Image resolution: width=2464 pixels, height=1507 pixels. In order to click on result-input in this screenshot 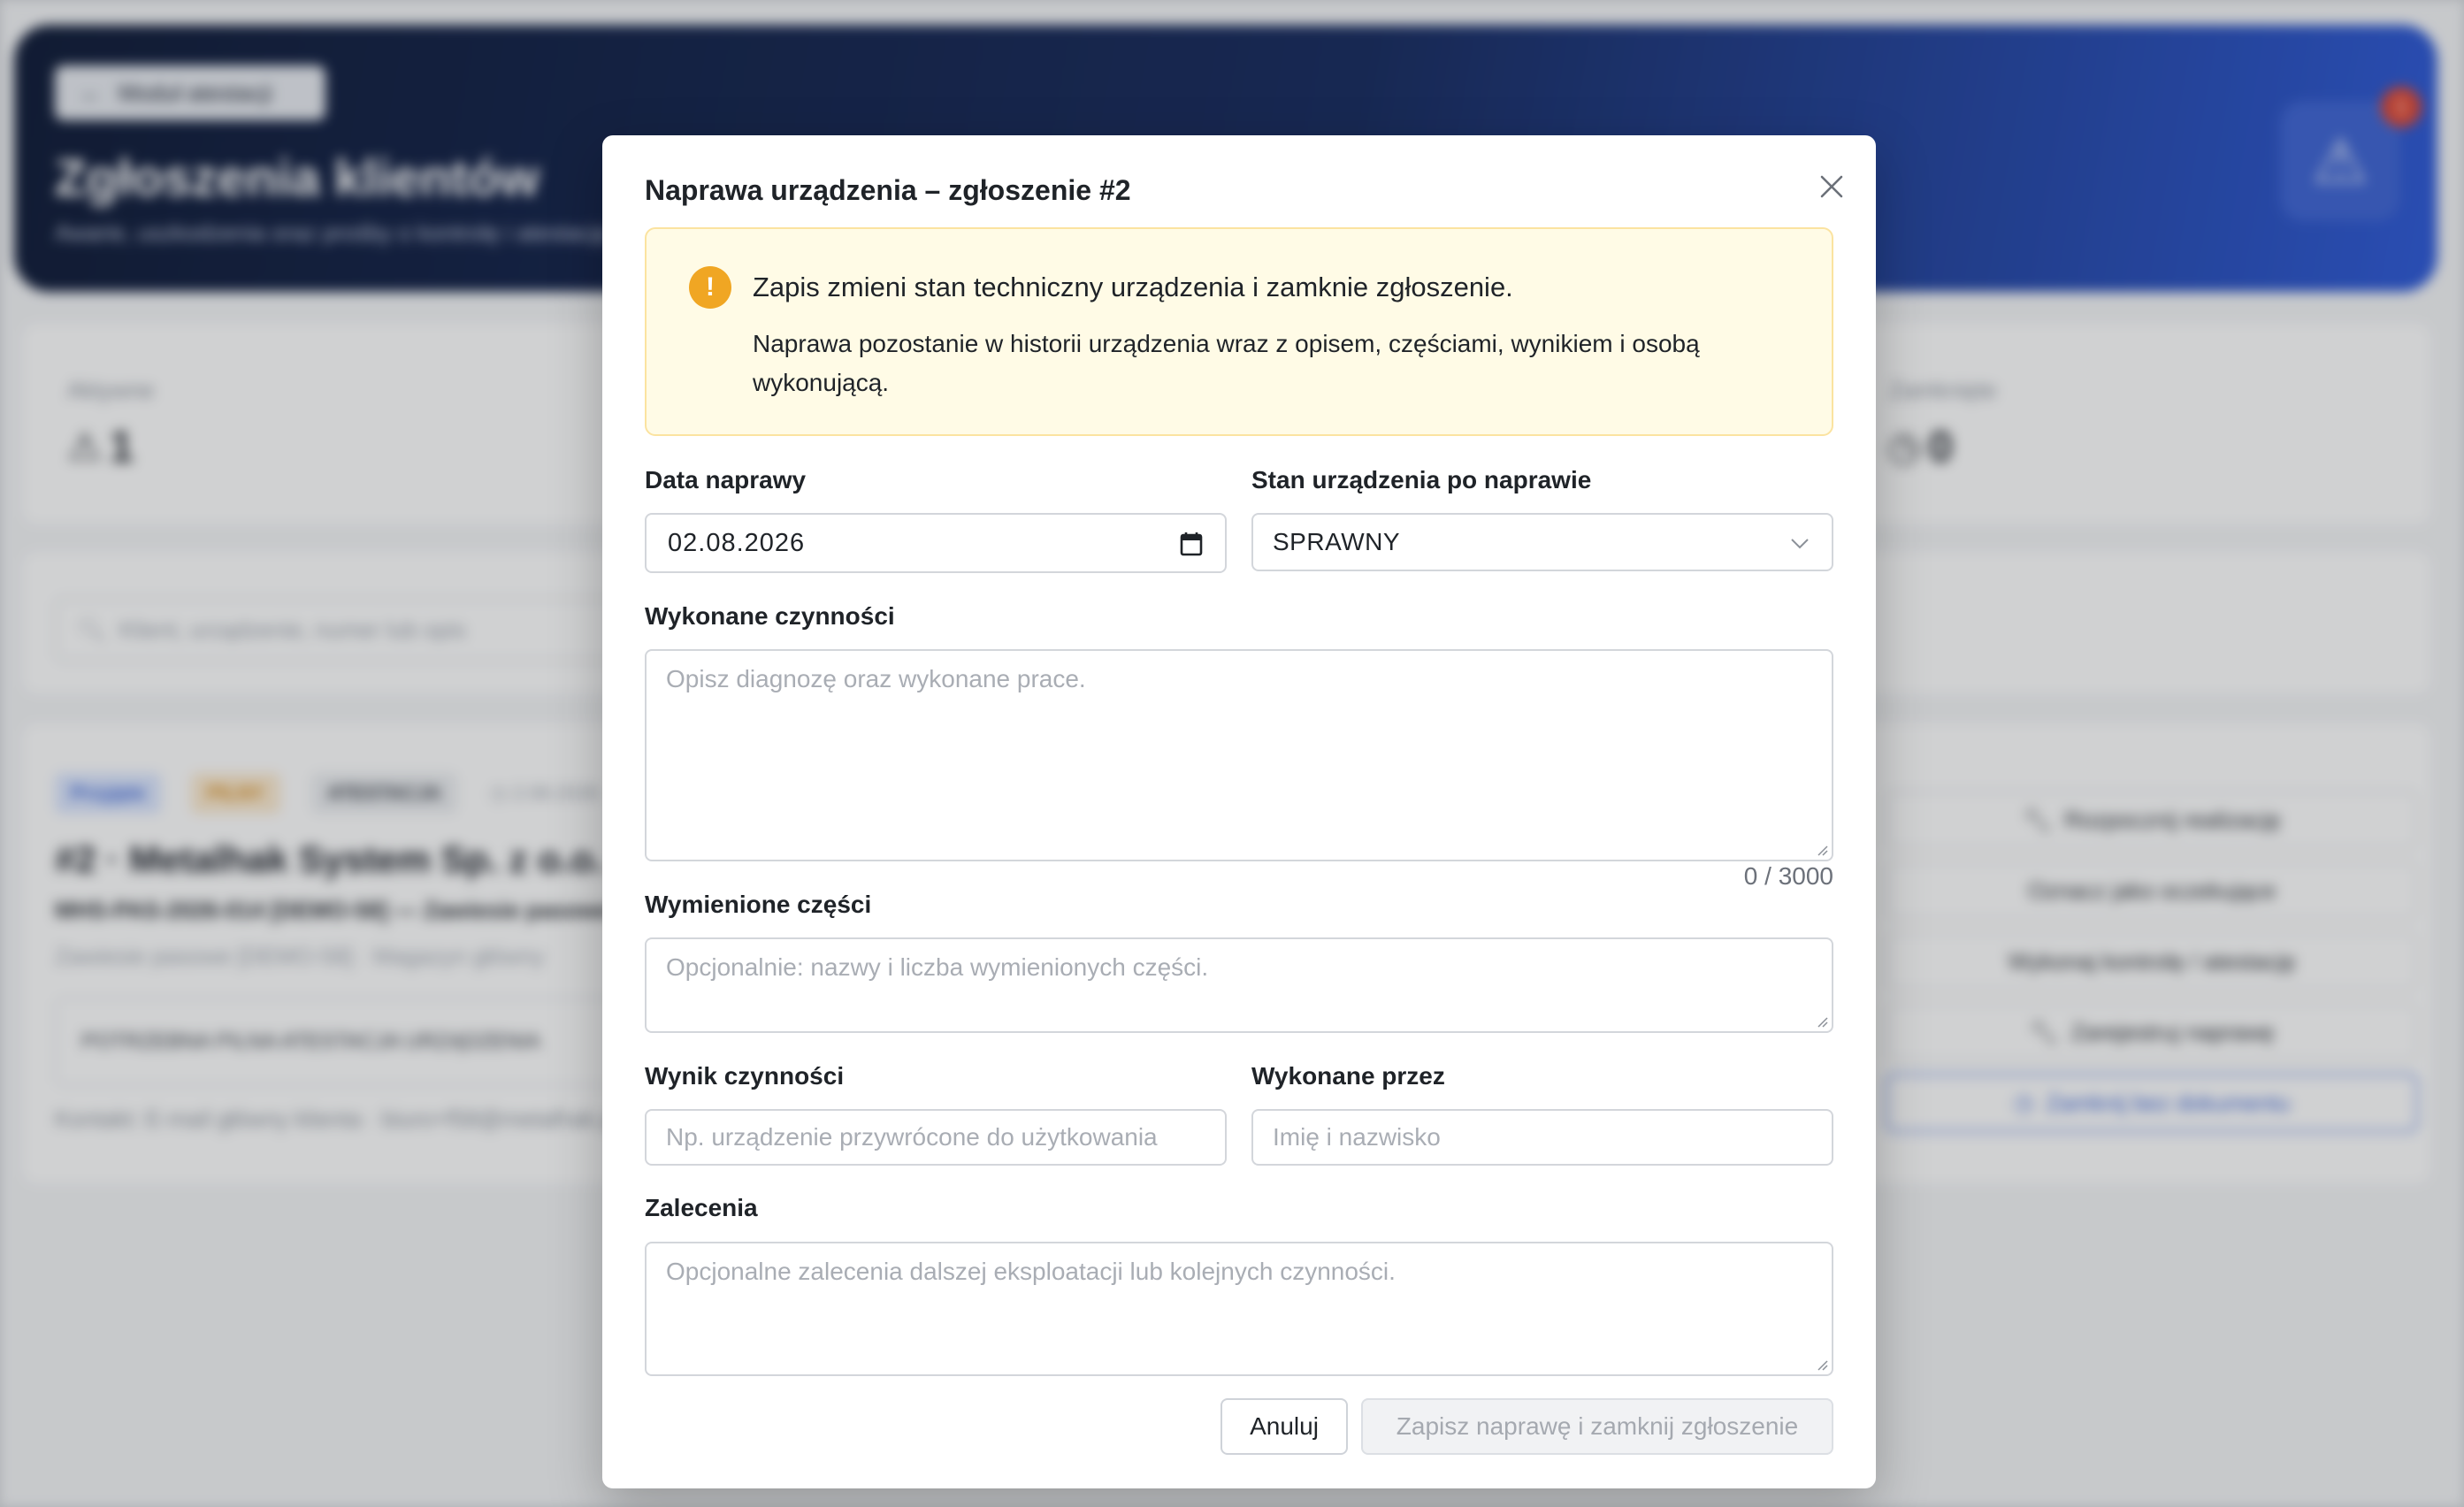, I will do `click(936, 1137)`.